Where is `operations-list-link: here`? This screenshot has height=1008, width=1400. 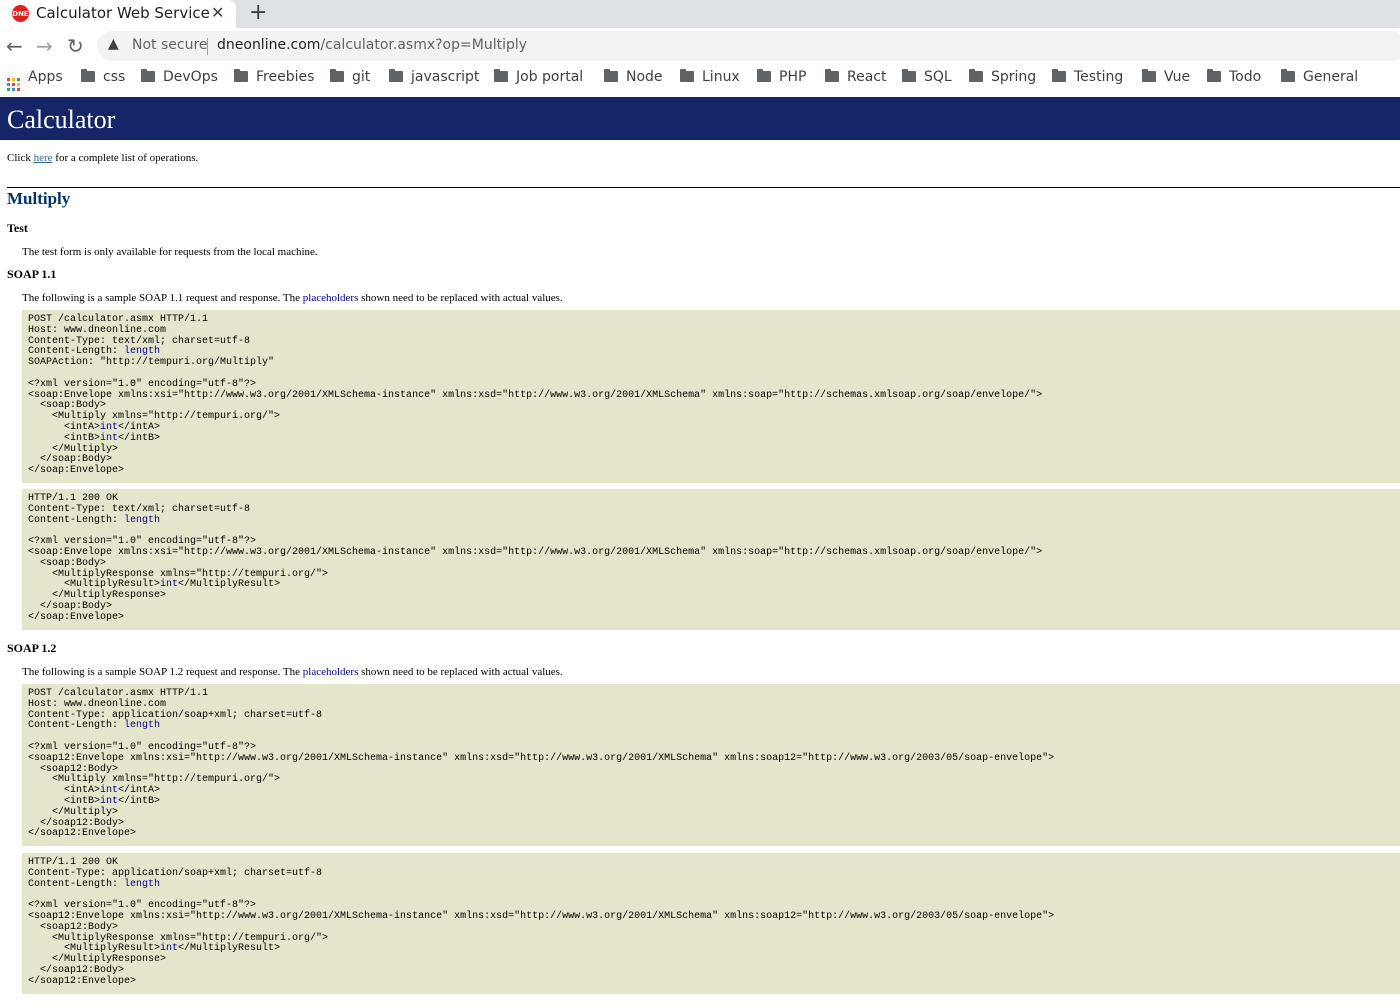
operations-list-link: here is located at coordinates (43, 158).